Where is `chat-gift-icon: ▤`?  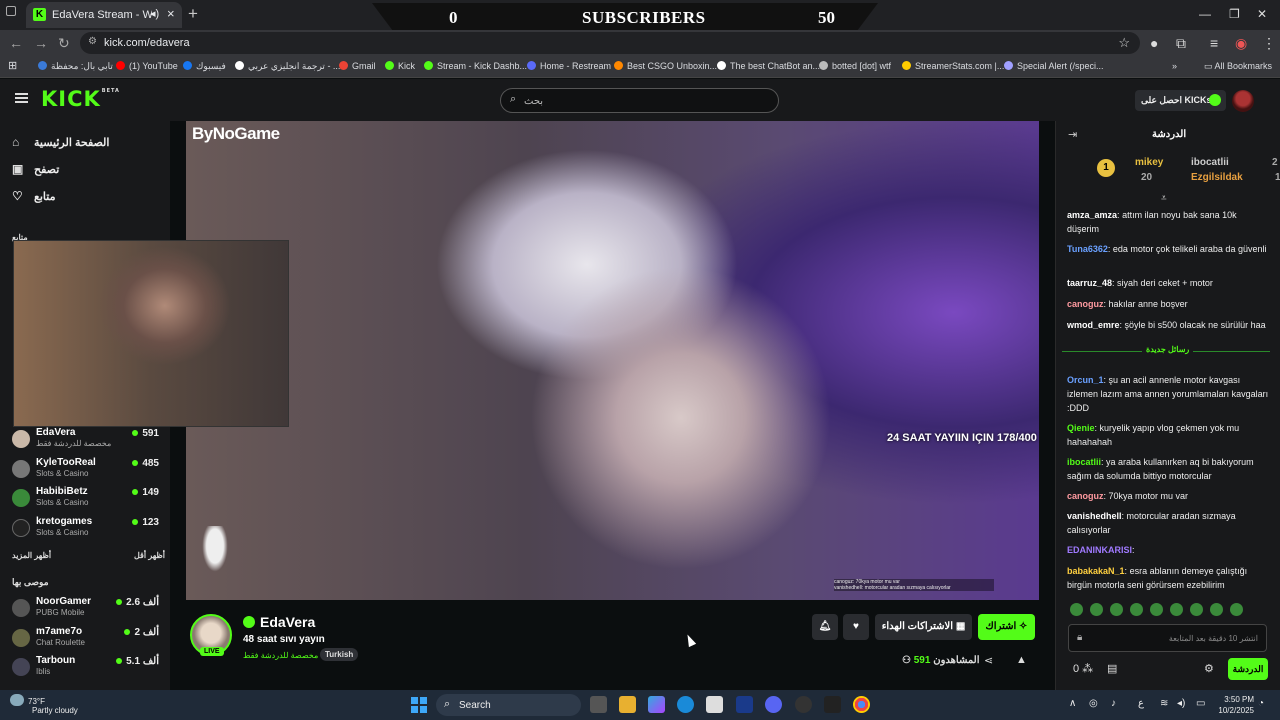 chat-gift-icon: ▤ is located at coordinates (1112, 668).